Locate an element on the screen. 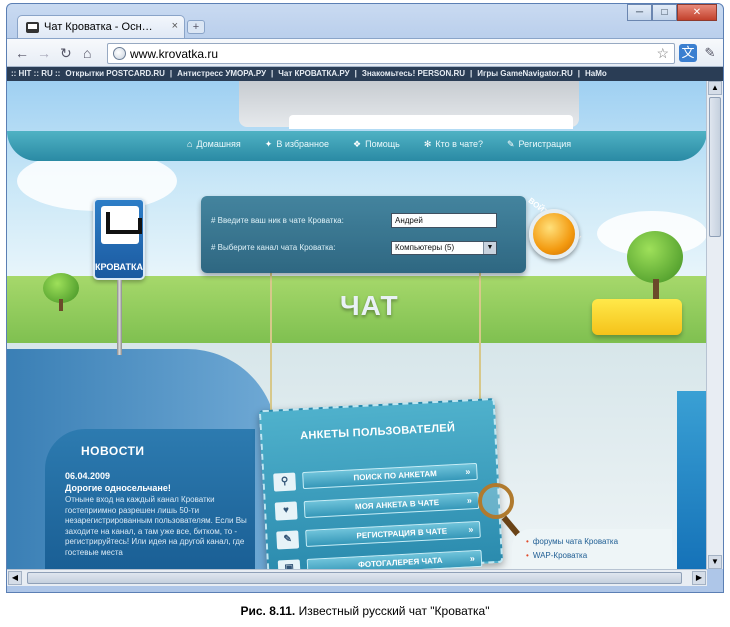 This screenshot has width=730, height=627. scroll-down-arrow-icon: ▼ is located at coordinates (715, 562).